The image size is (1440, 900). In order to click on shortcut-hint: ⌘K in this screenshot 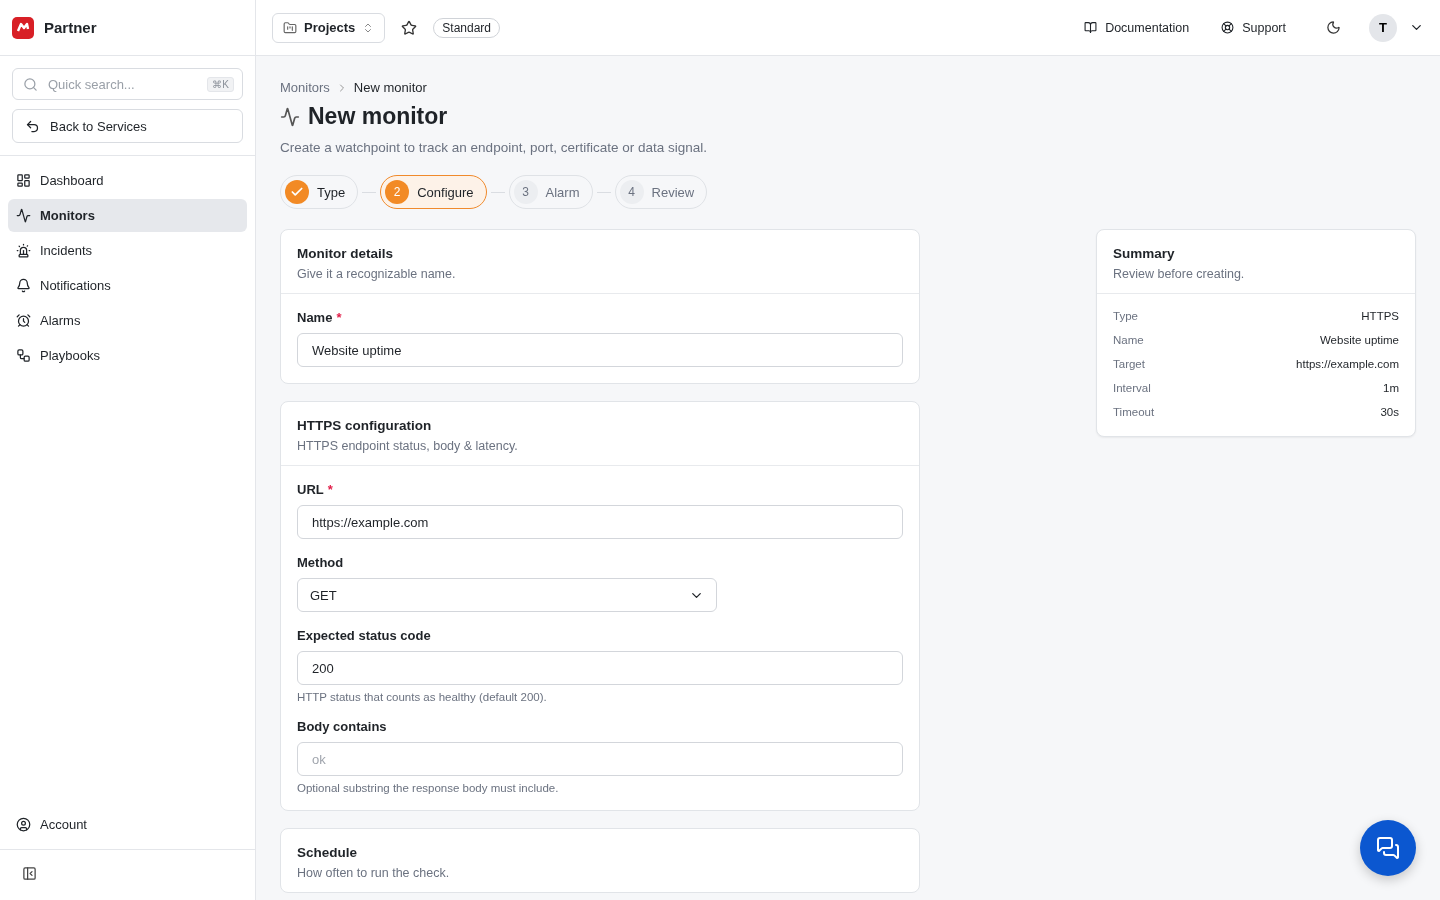, I will do `click(220, 84)`.